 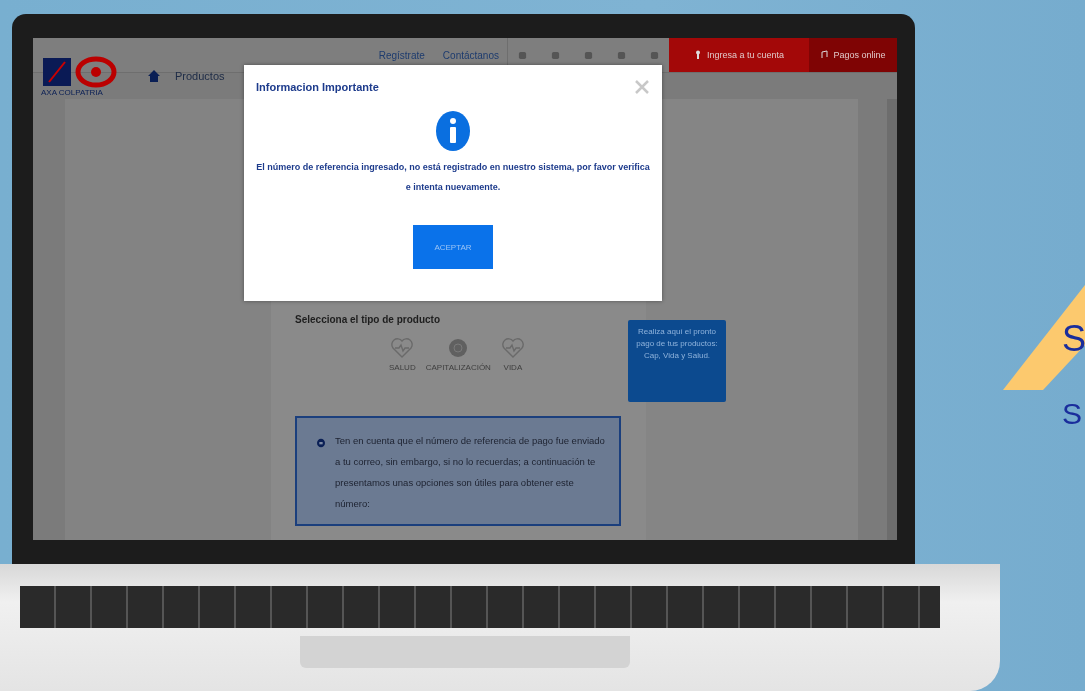 What do you see at coordinates (470, 55) in the screenshot?
I see `top-link: Contáctanos` at bounding box center [470, 55].